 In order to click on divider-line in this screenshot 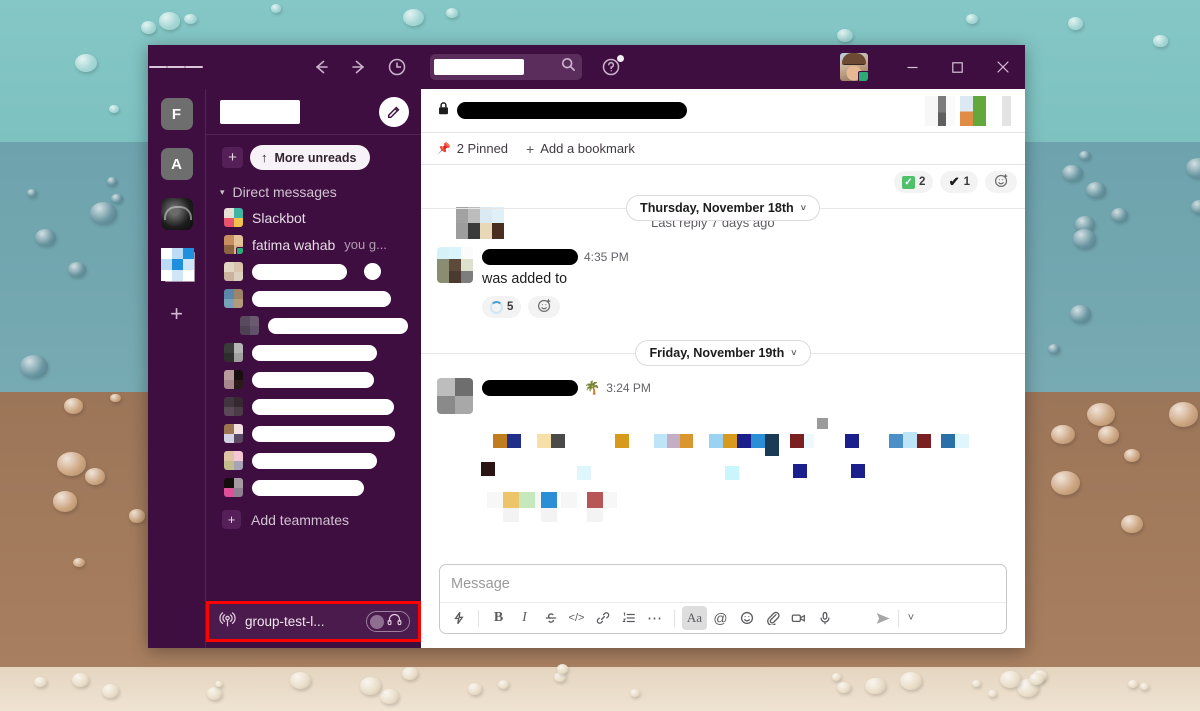, I will do `click(528, 353)`.